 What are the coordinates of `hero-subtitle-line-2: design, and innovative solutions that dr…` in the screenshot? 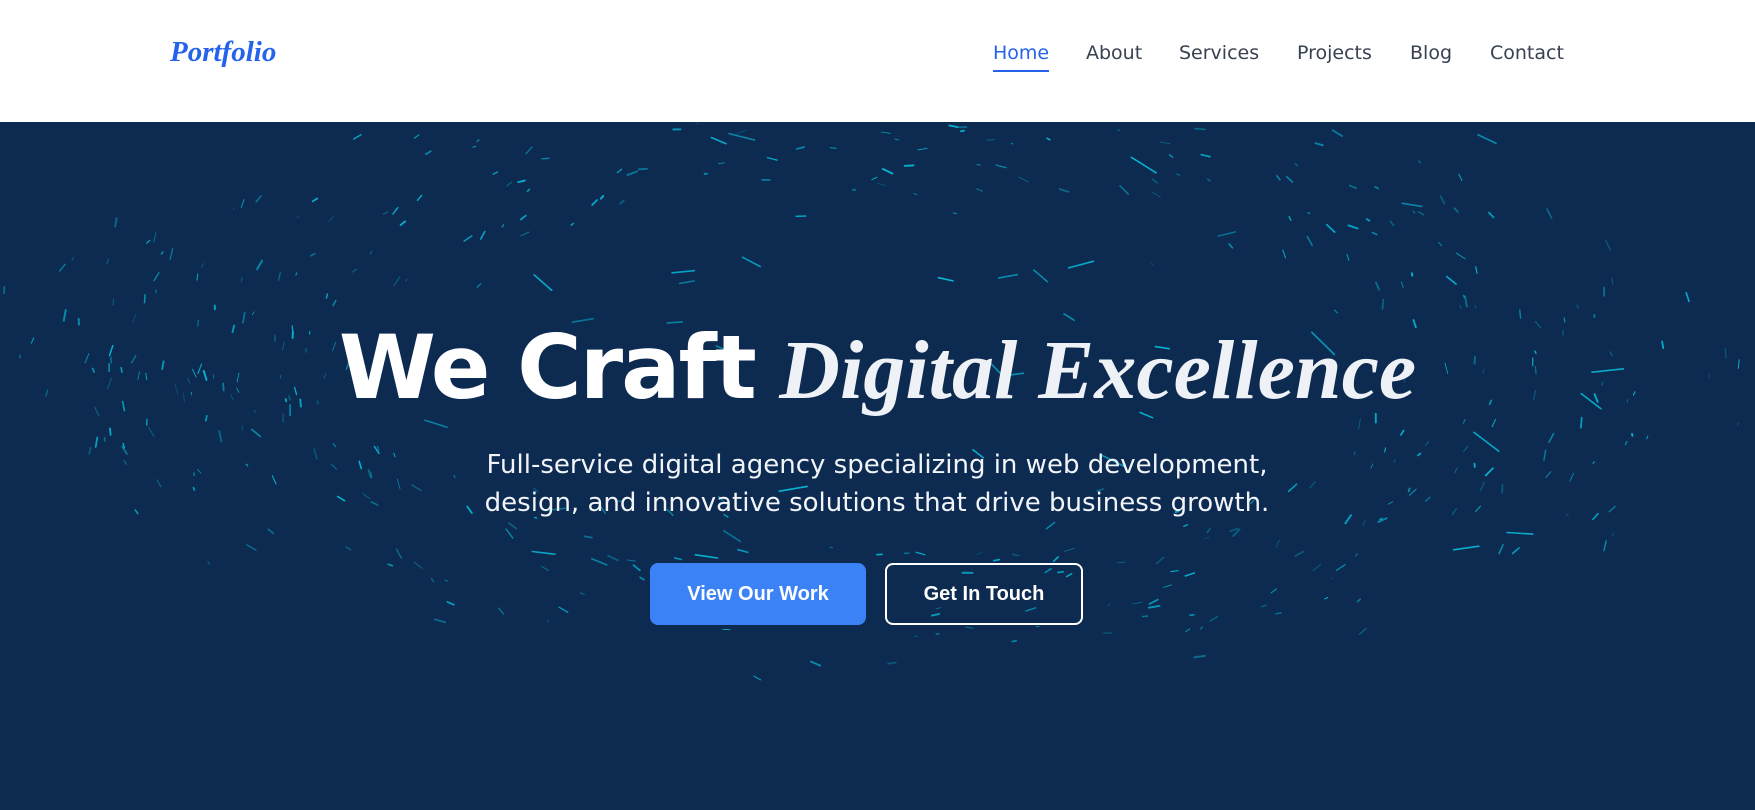 It's located at (877, 503).